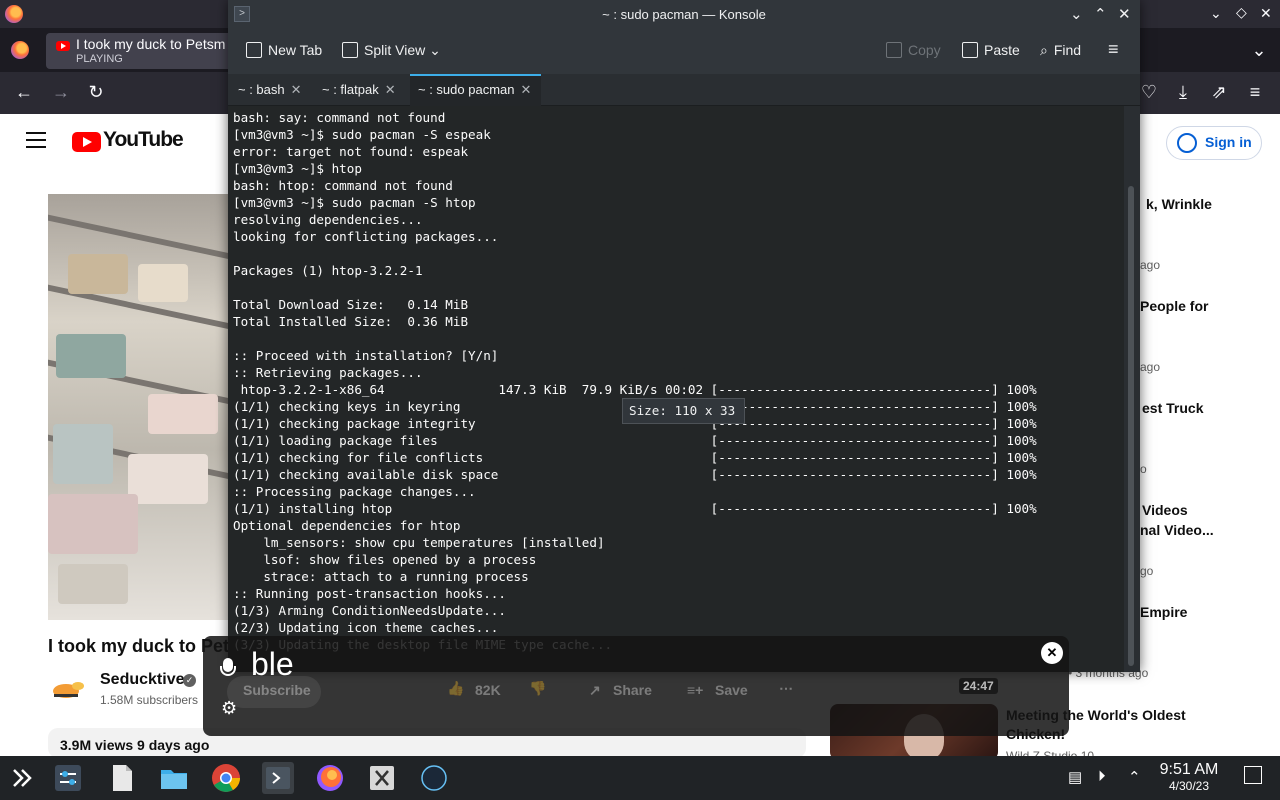 The width and height of the screenshot is (1280, 800). I want to click on document-icon, so click(122, 778).